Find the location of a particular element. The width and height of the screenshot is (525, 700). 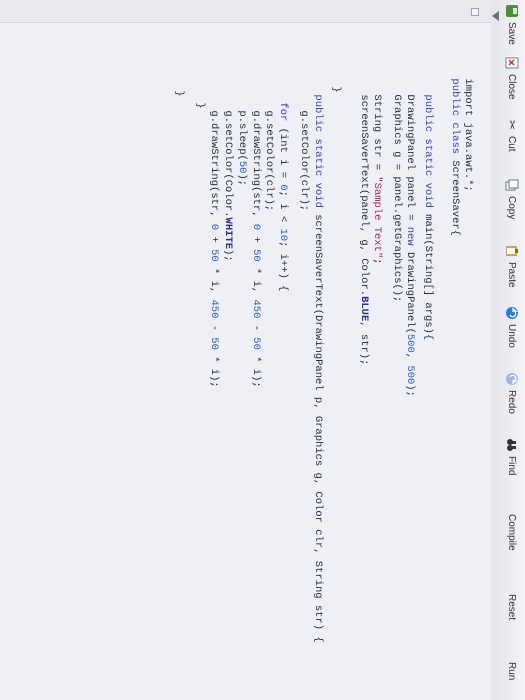

close-label: Close is located at coordinates (512, 87).